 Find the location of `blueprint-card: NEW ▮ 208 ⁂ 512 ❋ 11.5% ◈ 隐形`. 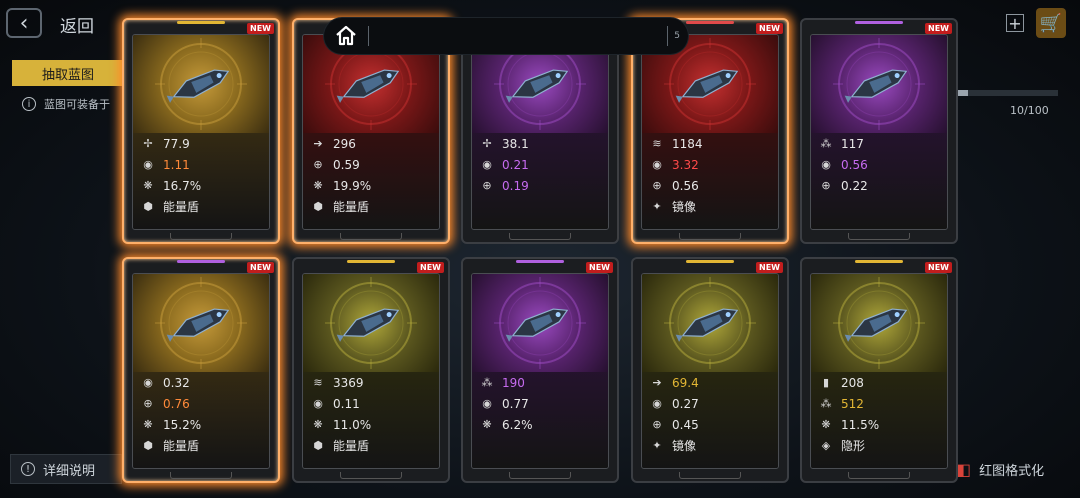

blueprint-card: NEW ▮ 208 ⁂ 512 ❋ 11.5% ◈ 隐形 is located at coordinates (879, 370).